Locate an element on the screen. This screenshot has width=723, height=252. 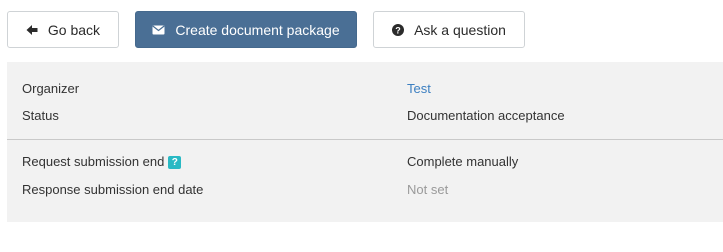
go-back-label: Go back is located at coordinates (74, 29).